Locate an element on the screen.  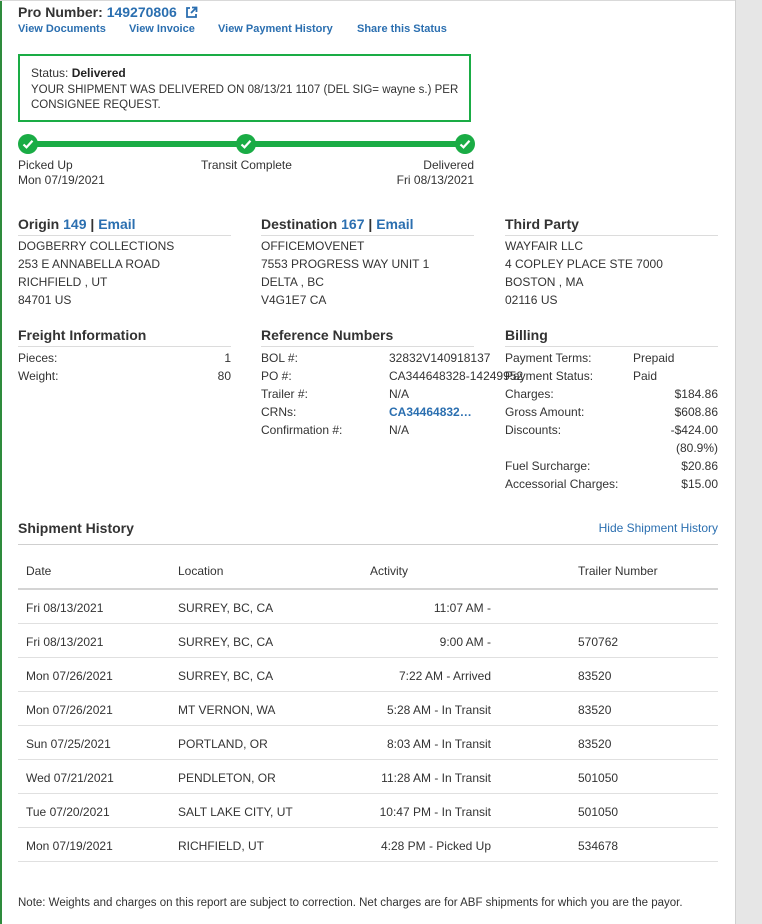
accessorial-value: $15.00 is located at coordinates (699, 484).